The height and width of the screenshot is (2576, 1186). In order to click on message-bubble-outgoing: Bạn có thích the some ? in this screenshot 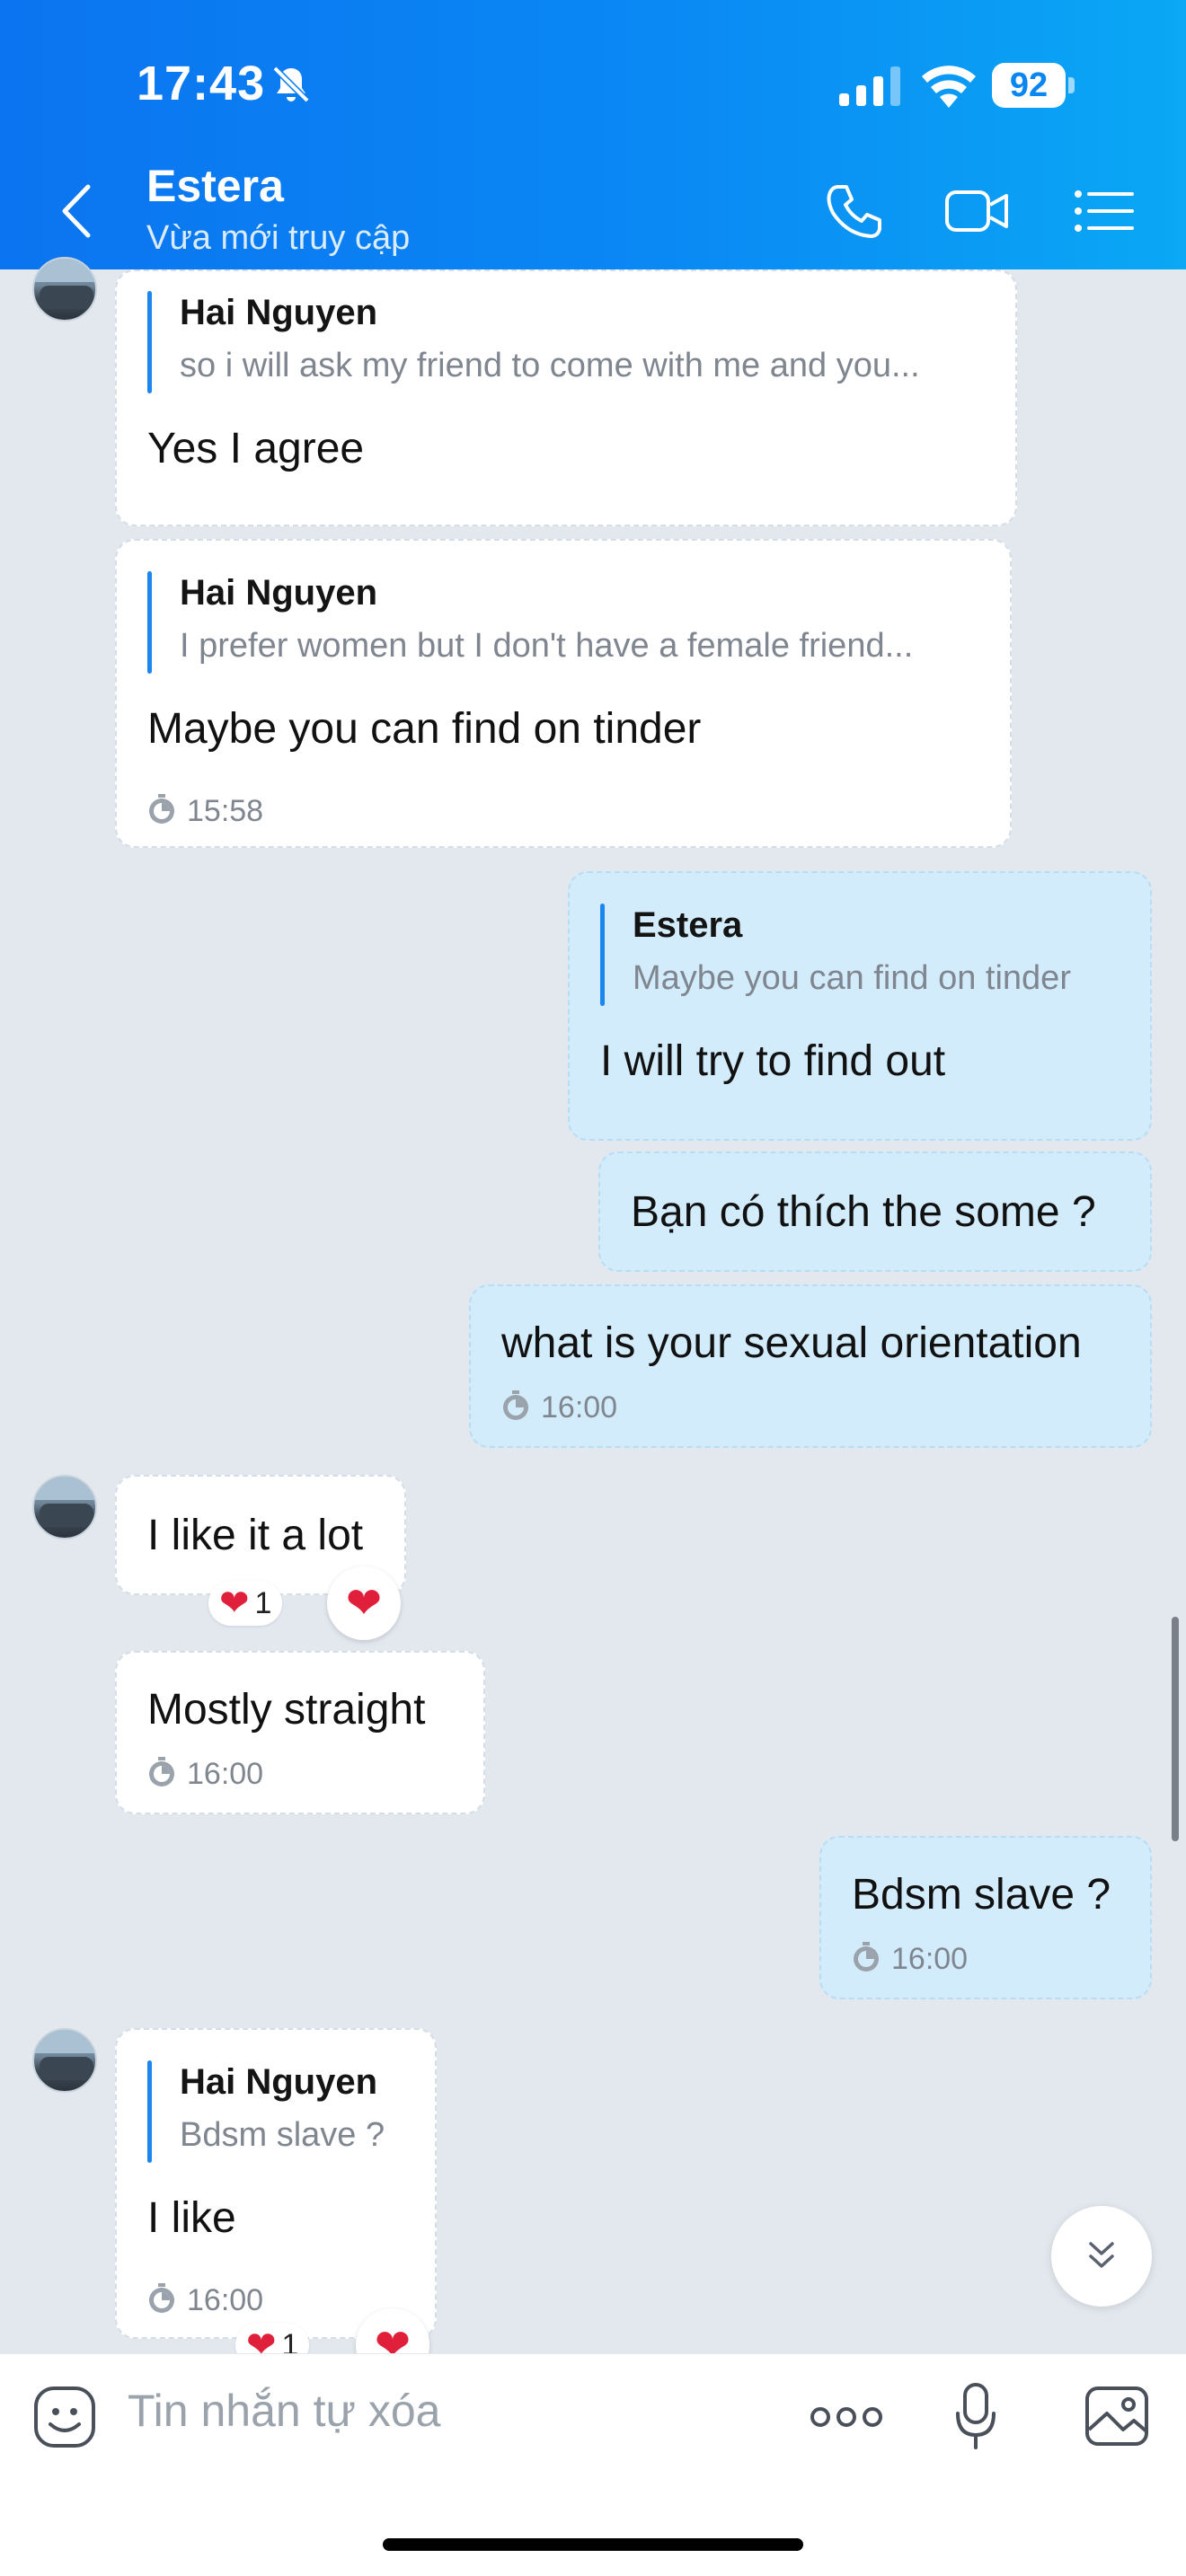, I will do `click(875, 1211)`.